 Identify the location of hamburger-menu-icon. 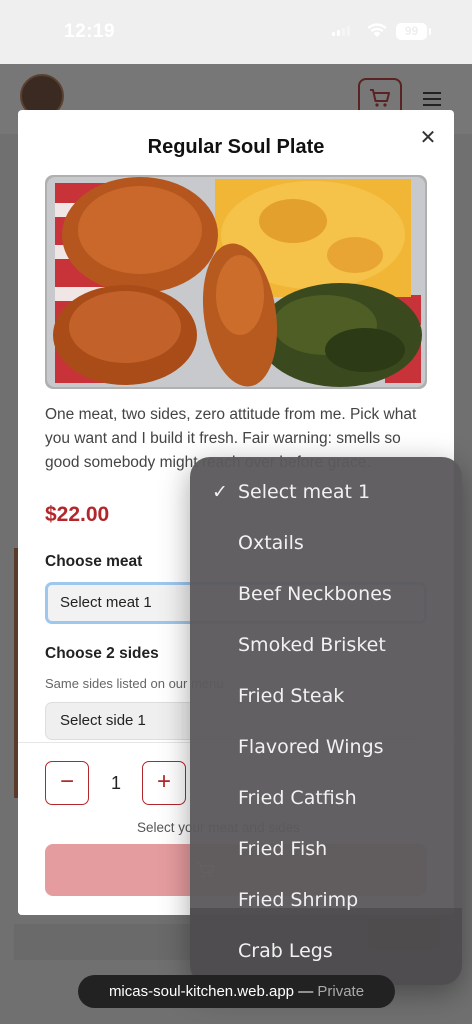
(432, 101).